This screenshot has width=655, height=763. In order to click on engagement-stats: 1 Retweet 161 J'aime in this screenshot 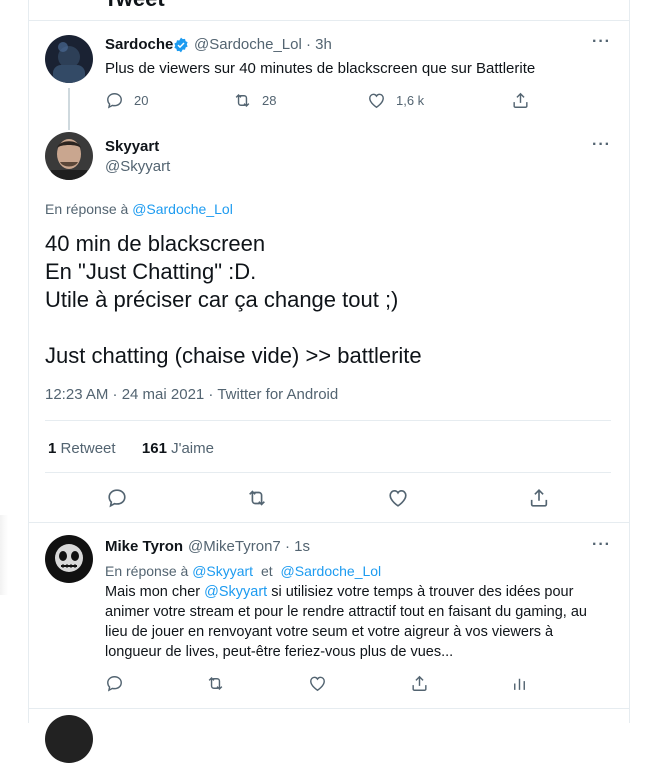, I will do `click(131, 448)`.